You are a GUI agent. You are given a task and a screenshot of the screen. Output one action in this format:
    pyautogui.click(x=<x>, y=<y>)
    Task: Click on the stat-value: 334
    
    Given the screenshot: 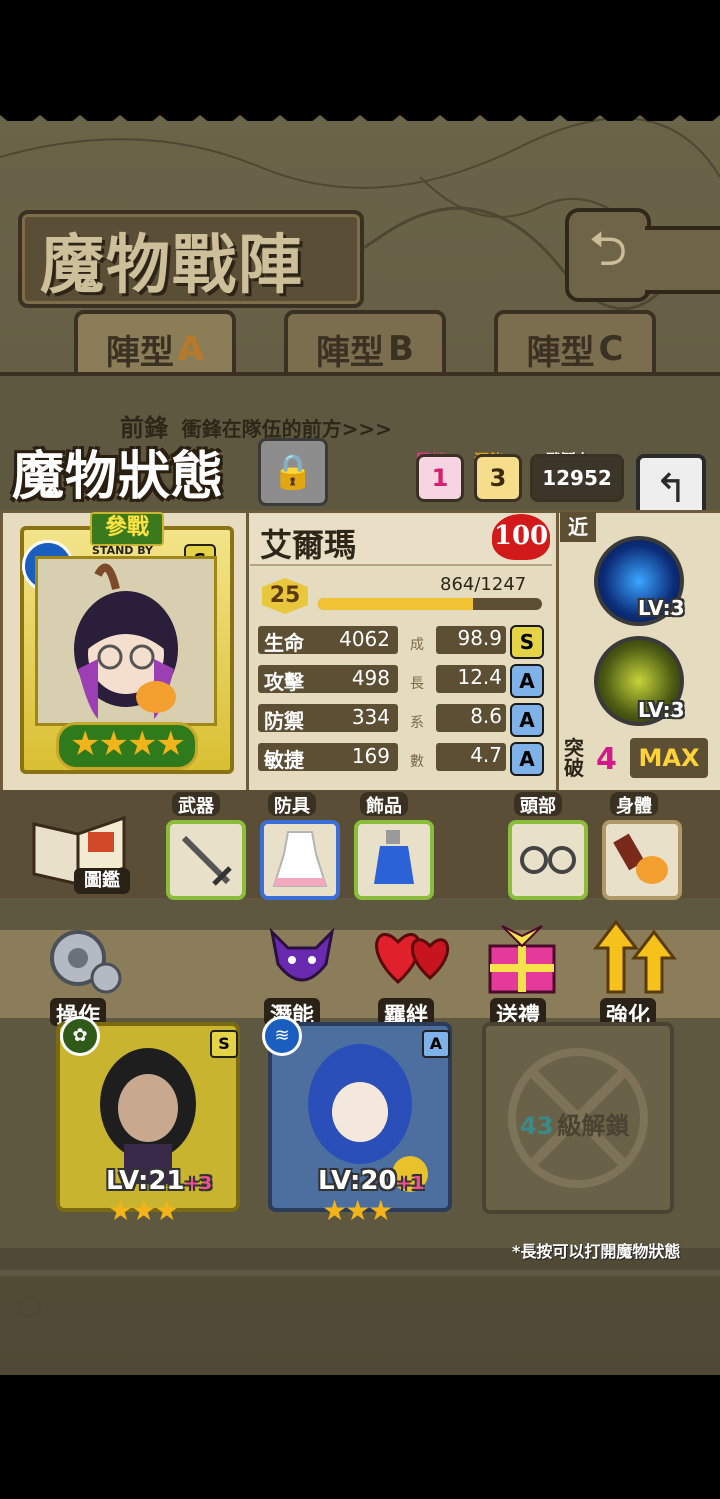 What is the action you would take?
    pyautogui.click(x=370, y=717)
    